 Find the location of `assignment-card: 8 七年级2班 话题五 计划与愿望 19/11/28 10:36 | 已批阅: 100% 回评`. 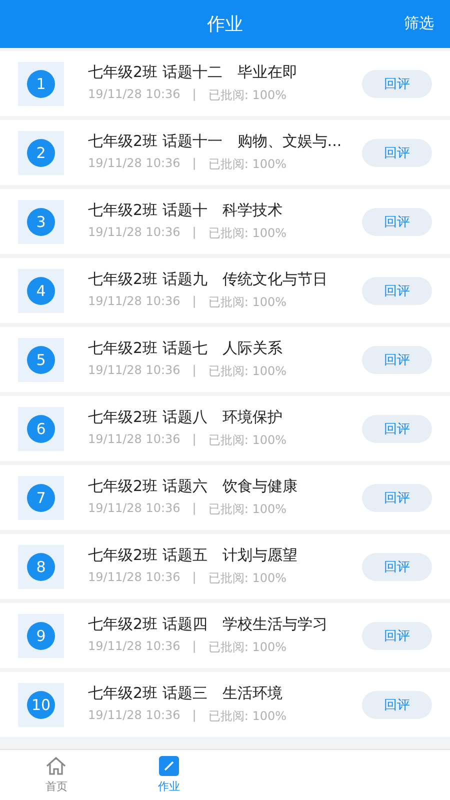

assignment-card: 8 七年级2班 话题五 计划与愿望 19/11/28 10:36 | 已批阅: 100% 回评 is located at coordinates (225, 566).